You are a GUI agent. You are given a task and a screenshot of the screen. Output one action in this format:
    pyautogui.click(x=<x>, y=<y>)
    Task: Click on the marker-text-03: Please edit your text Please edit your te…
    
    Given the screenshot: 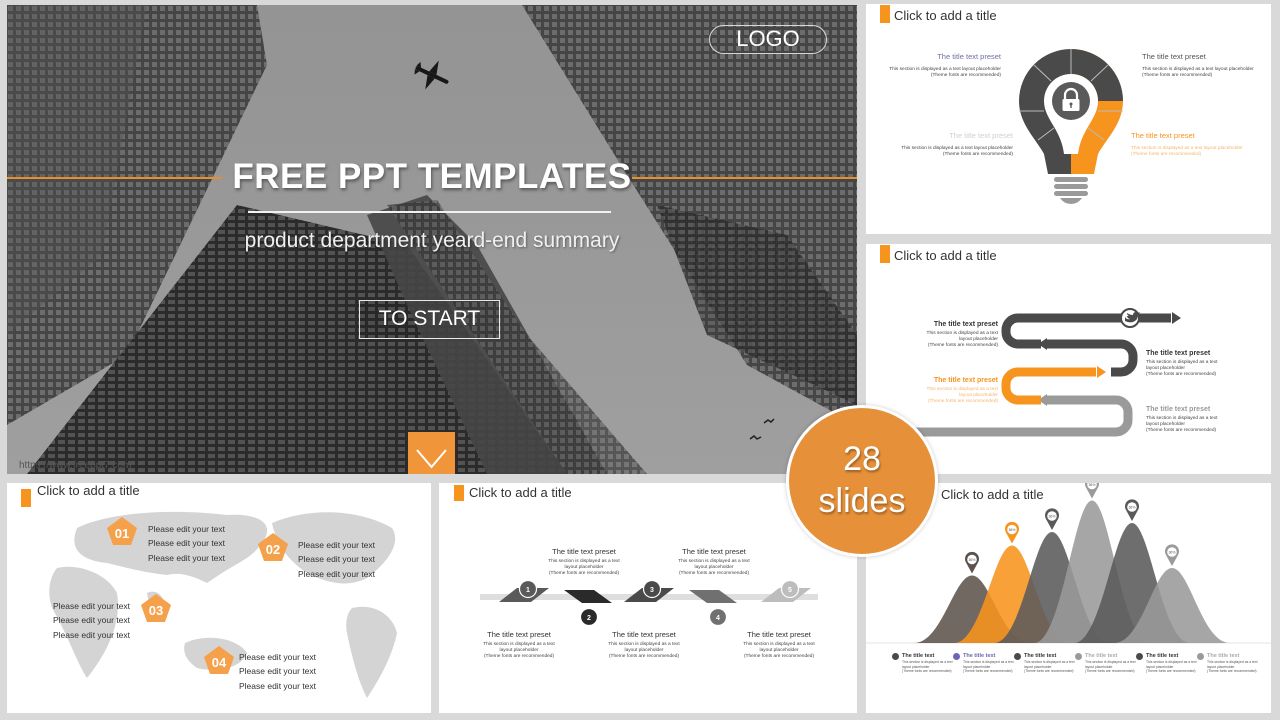 What is the action you would take?
    pyautogui.click(x=91, y=620)
    